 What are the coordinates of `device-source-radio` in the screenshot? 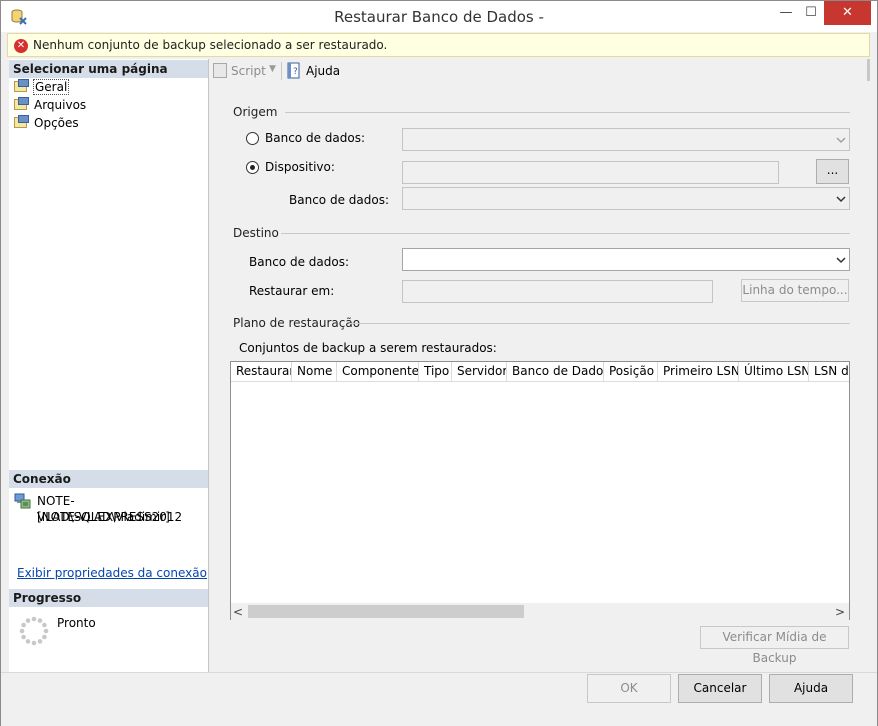 It's located at (252, 167).